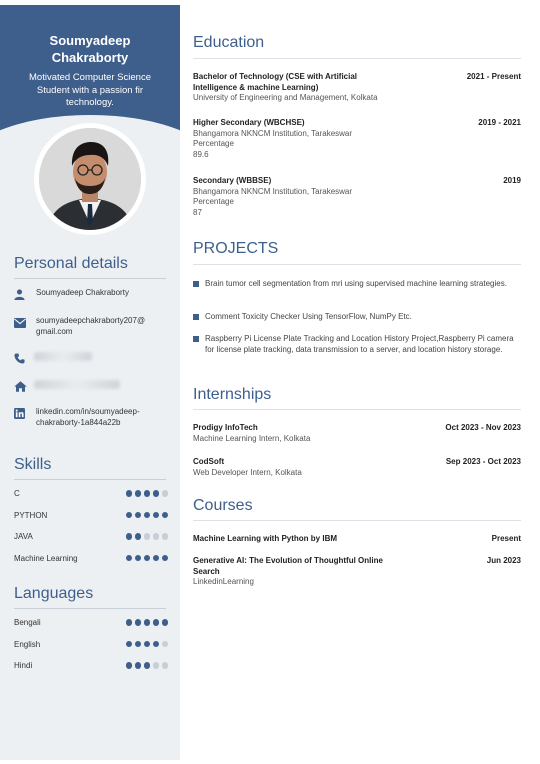 This screenshot has height=764, width=540. I want to click on course-date: Jun 2023, so click(503, 560).